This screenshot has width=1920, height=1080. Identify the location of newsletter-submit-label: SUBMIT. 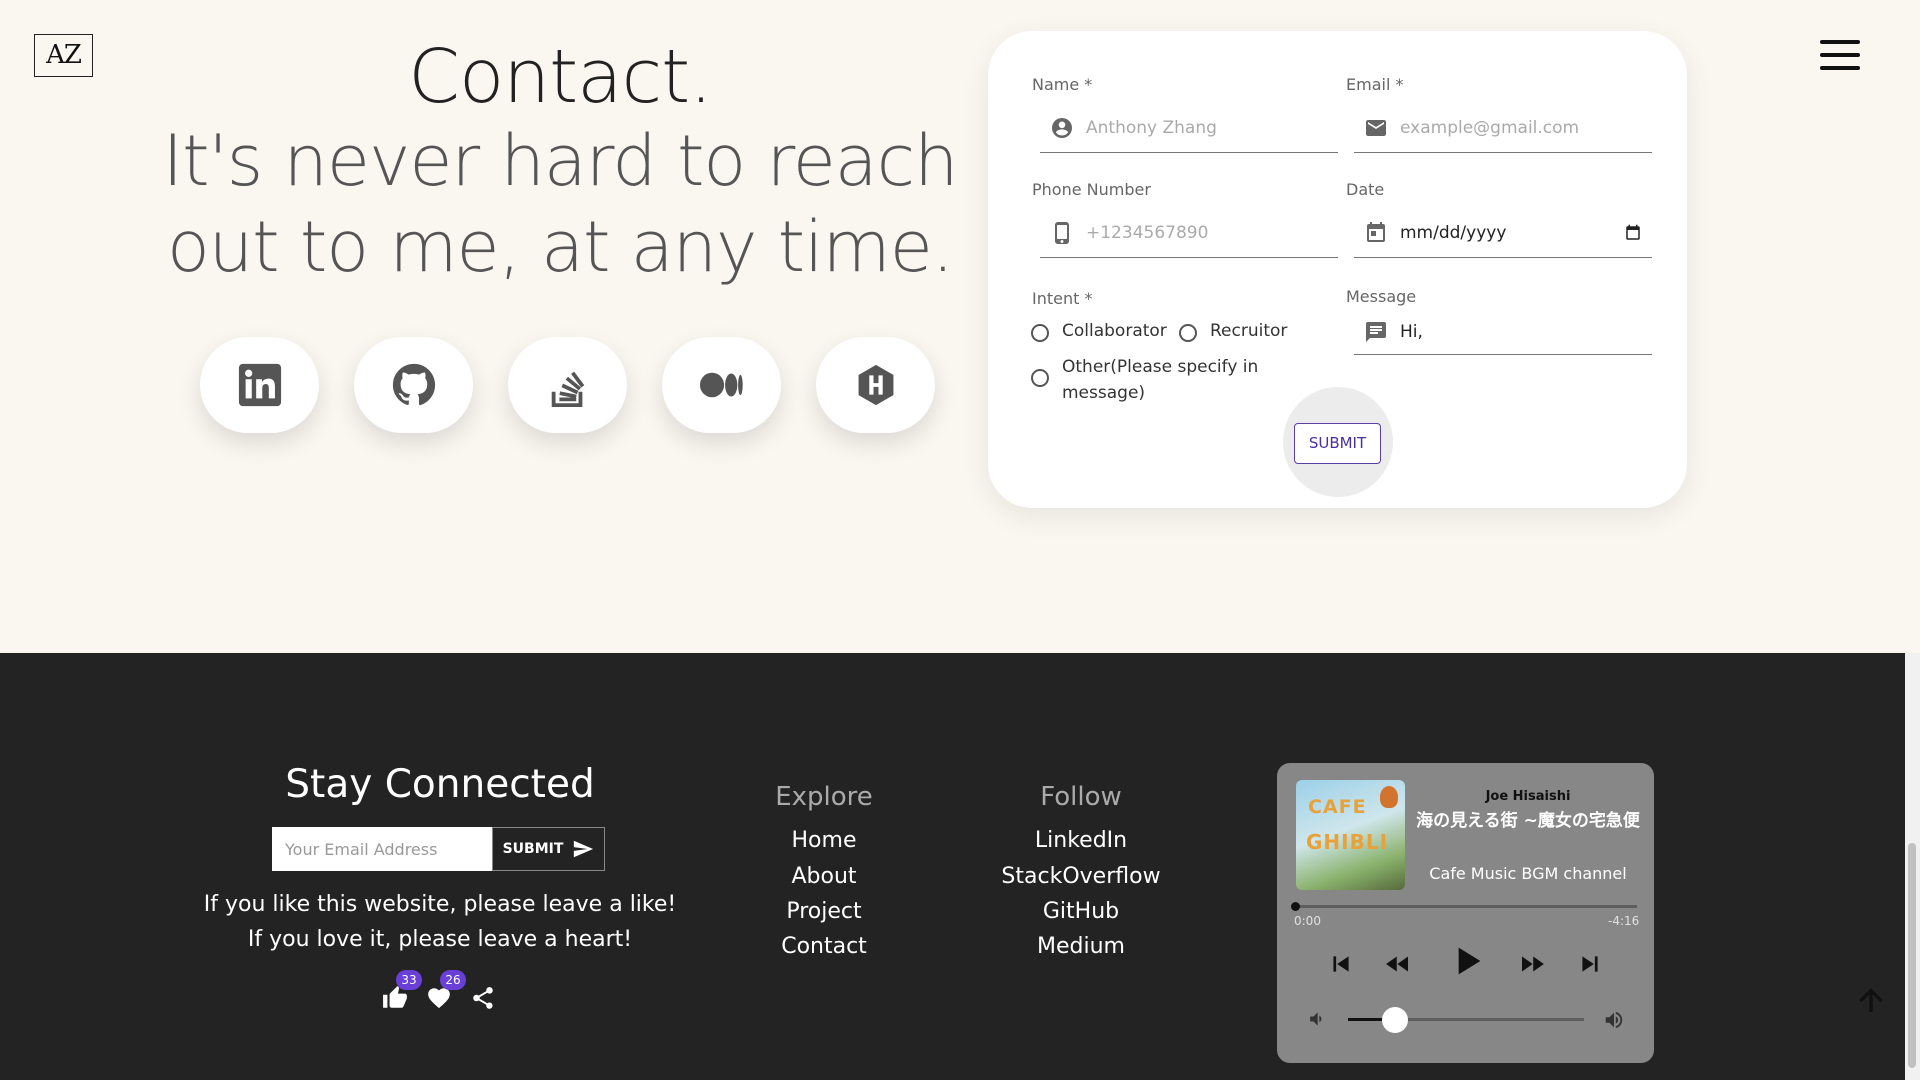
(533, 849).